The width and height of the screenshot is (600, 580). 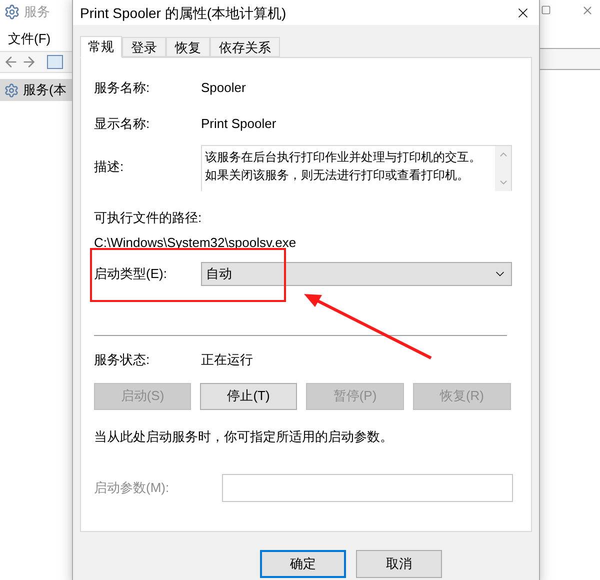 I want to click on field-label: 服务状态:, so click(x=122, y=360).